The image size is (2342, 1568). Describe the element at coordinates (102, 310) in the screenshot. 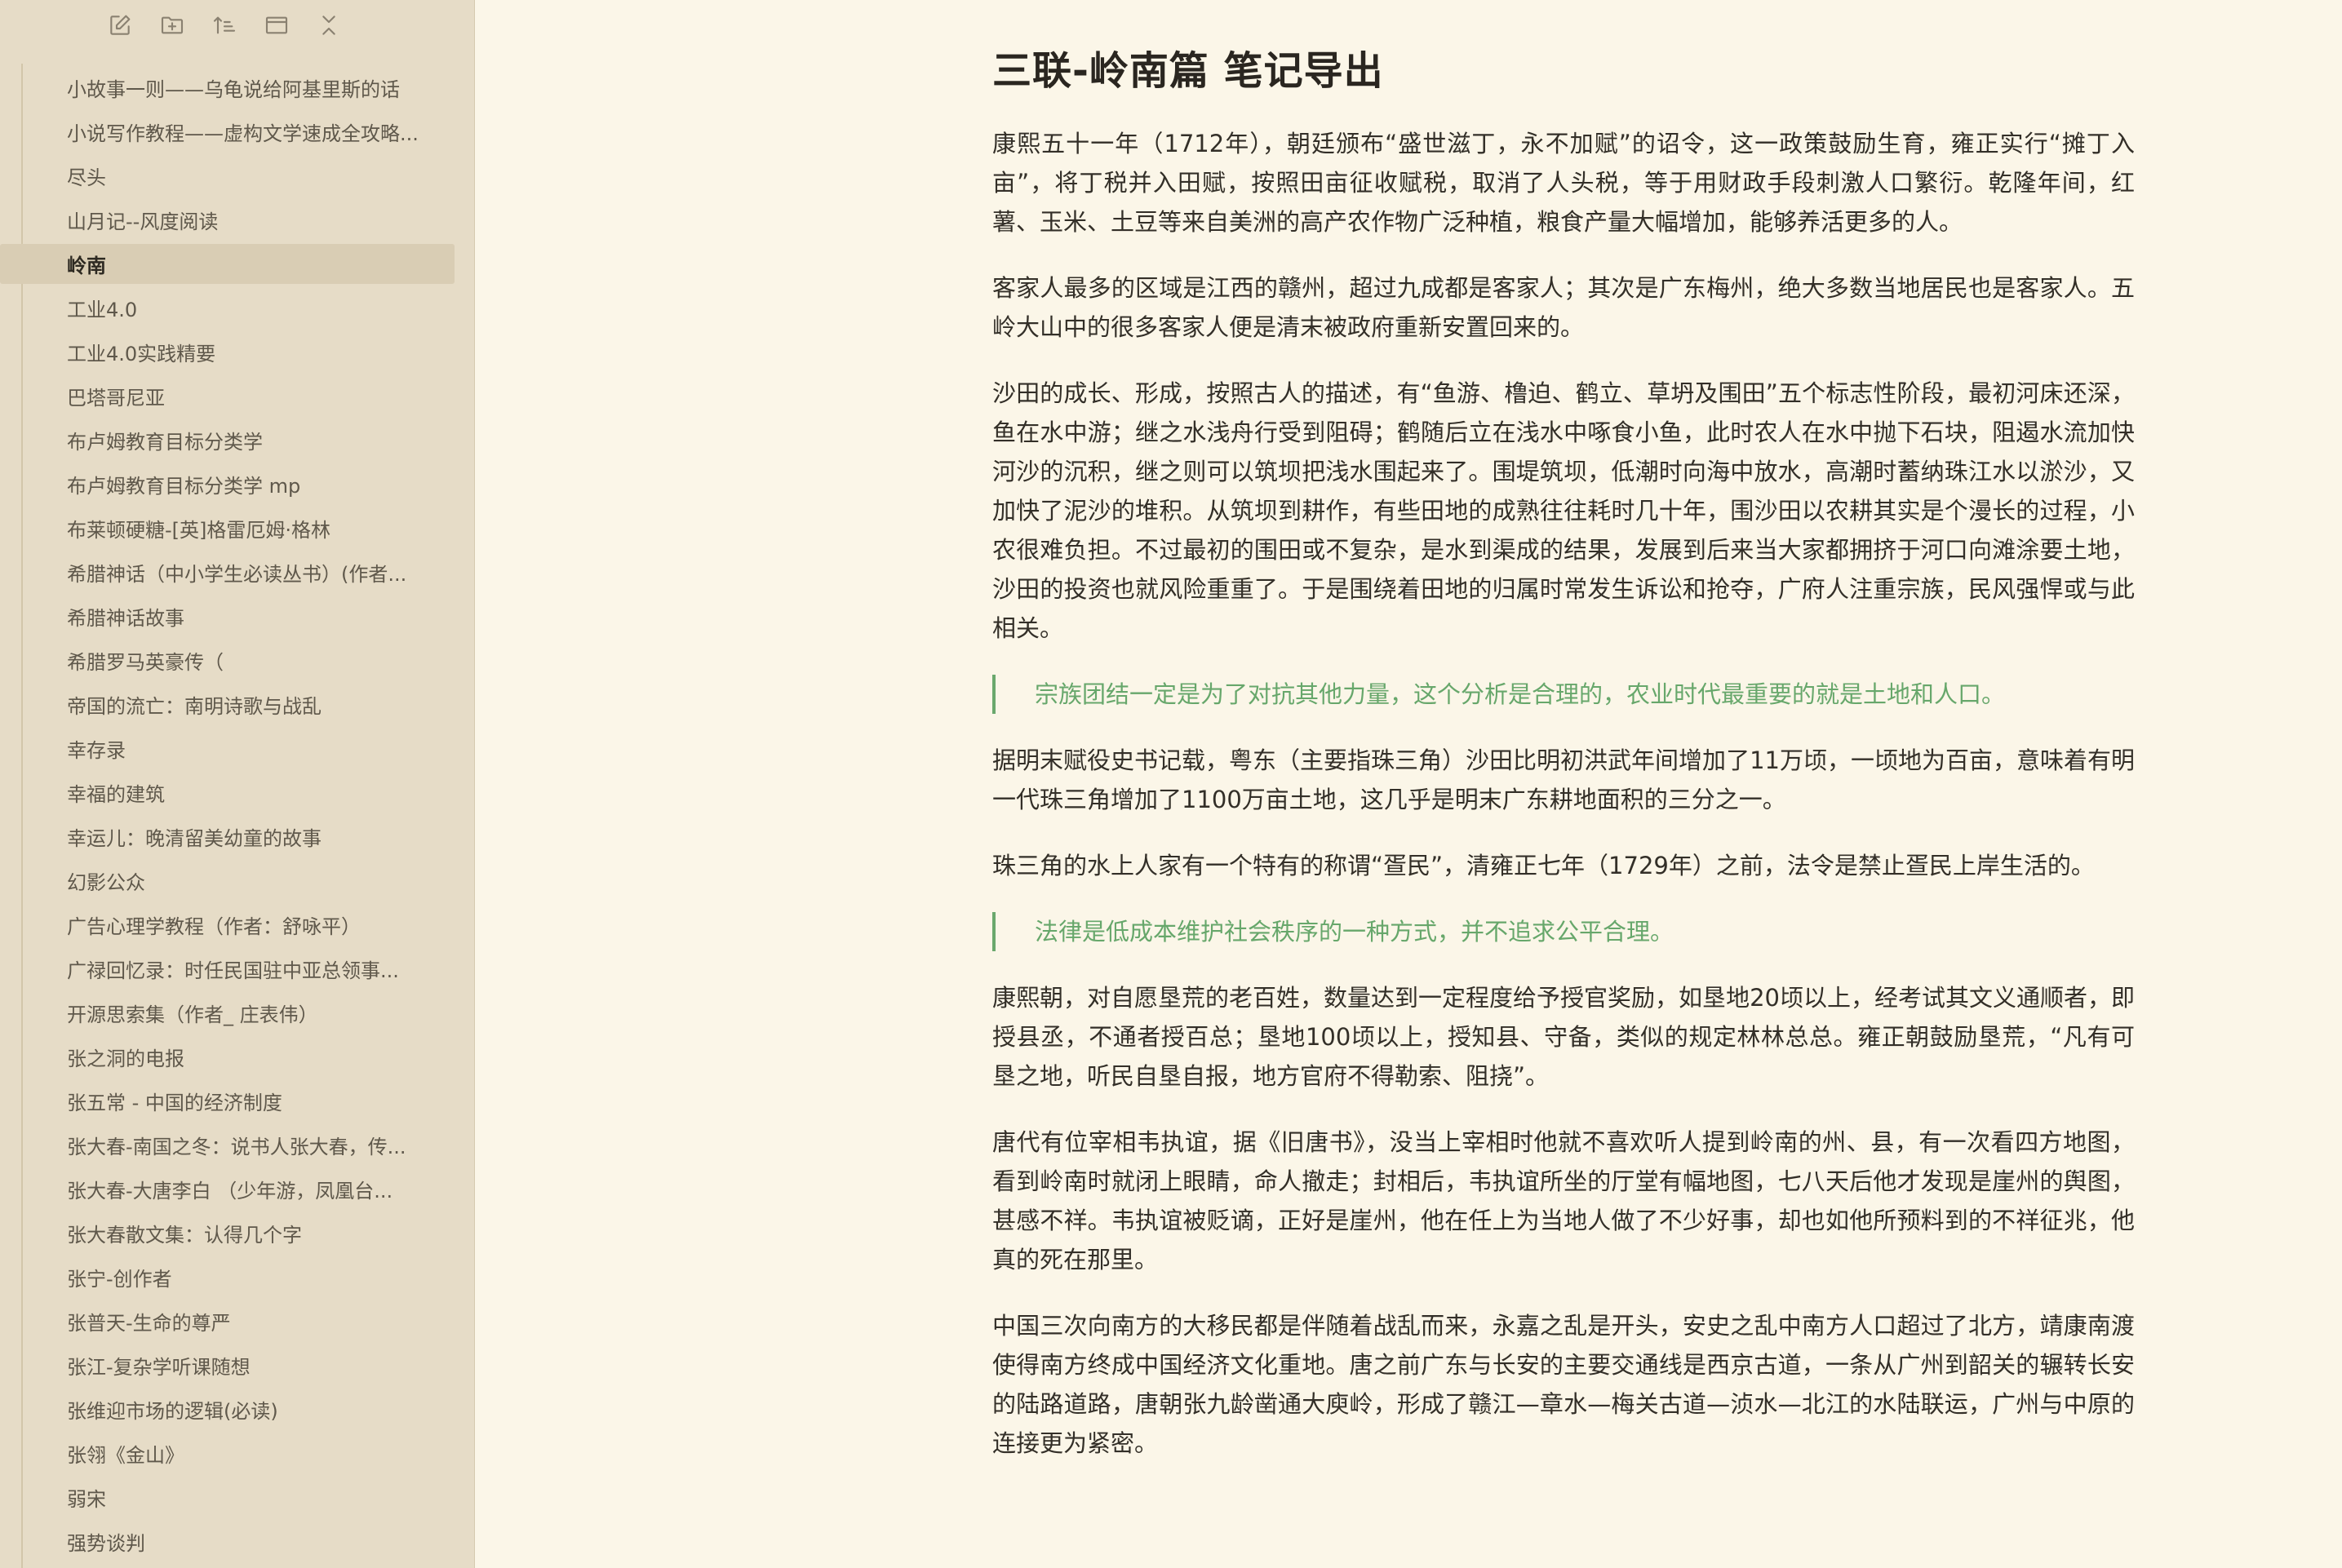

I see `file-item-label: 工业4.0` at that location.